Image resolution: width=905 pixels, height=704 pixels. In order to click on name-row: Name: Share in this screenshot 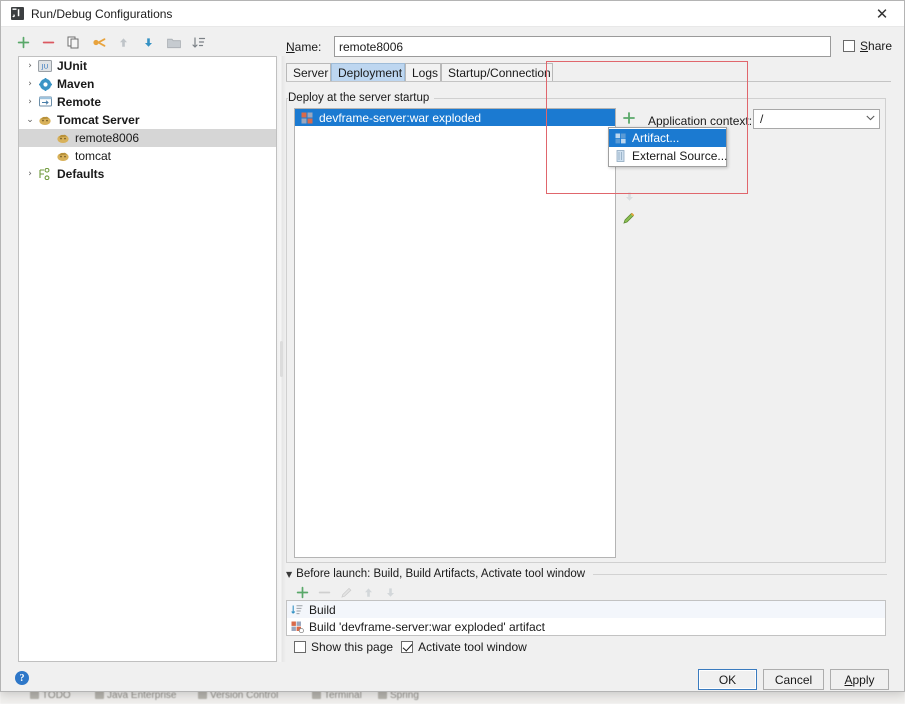, I will do `click(589, 47)`.